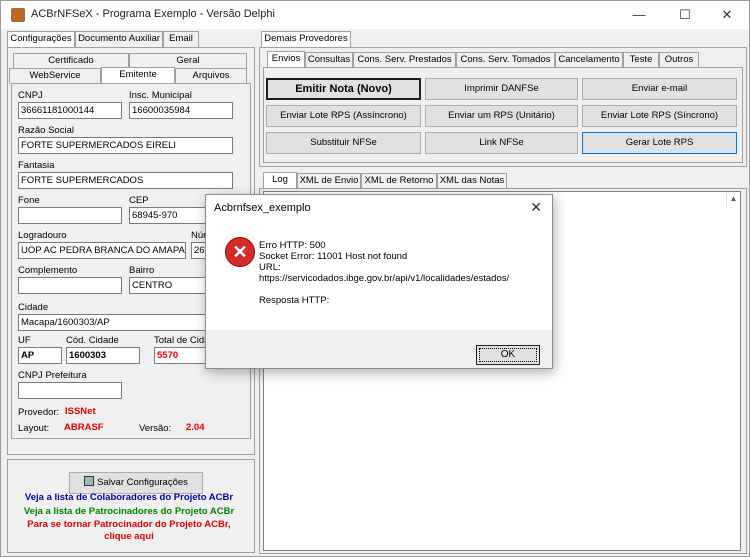 The width and height of the screenshot is (750, 557). What do you see at coordinates (42, 235) in the screenshot?
I see `logradouro-label: Logradouro` at bounding box center [42, 235].